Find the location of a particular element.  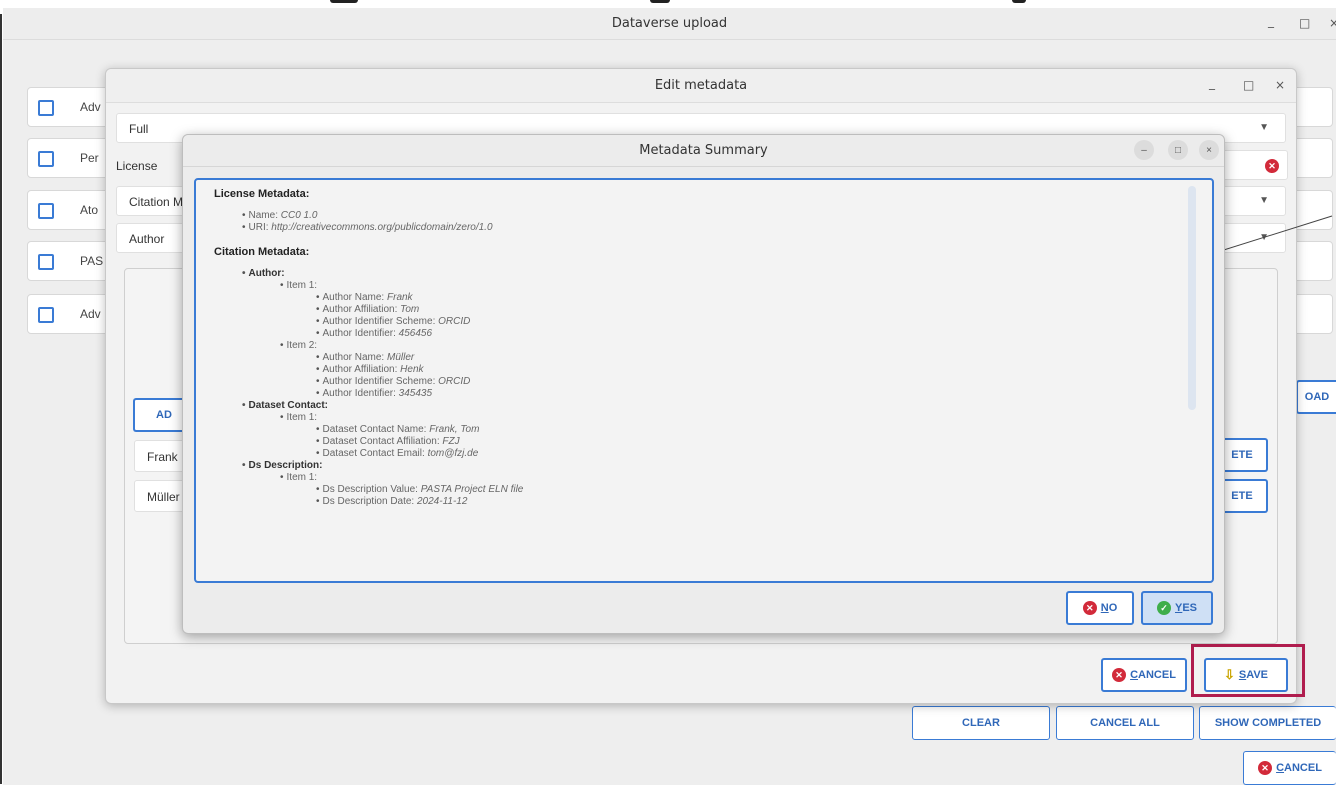

metadata-summary-title: Metadata Summary is located at coordinates (703, 150).